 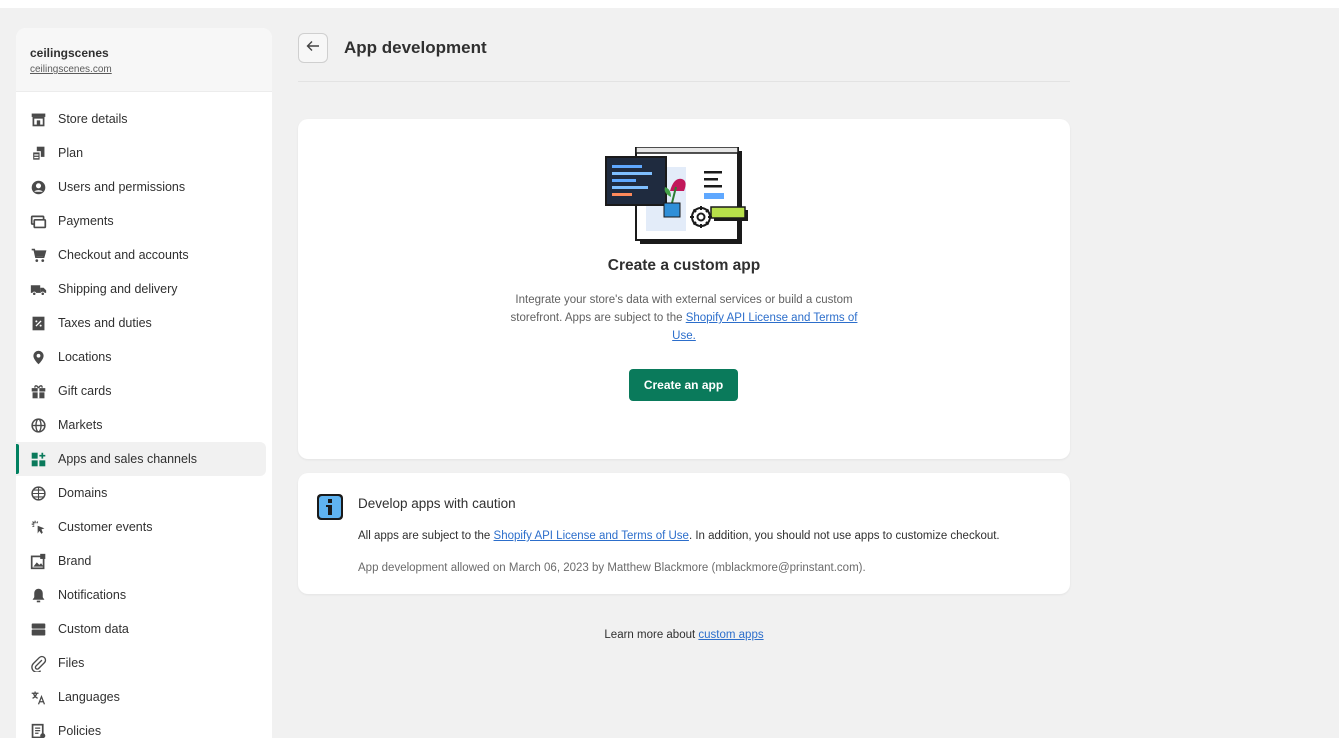 What do you see at coordinates (144, 629) in the screenshot?
I see `sidebar-item-custom-data: Custom data` at bounding box center [144, 629].